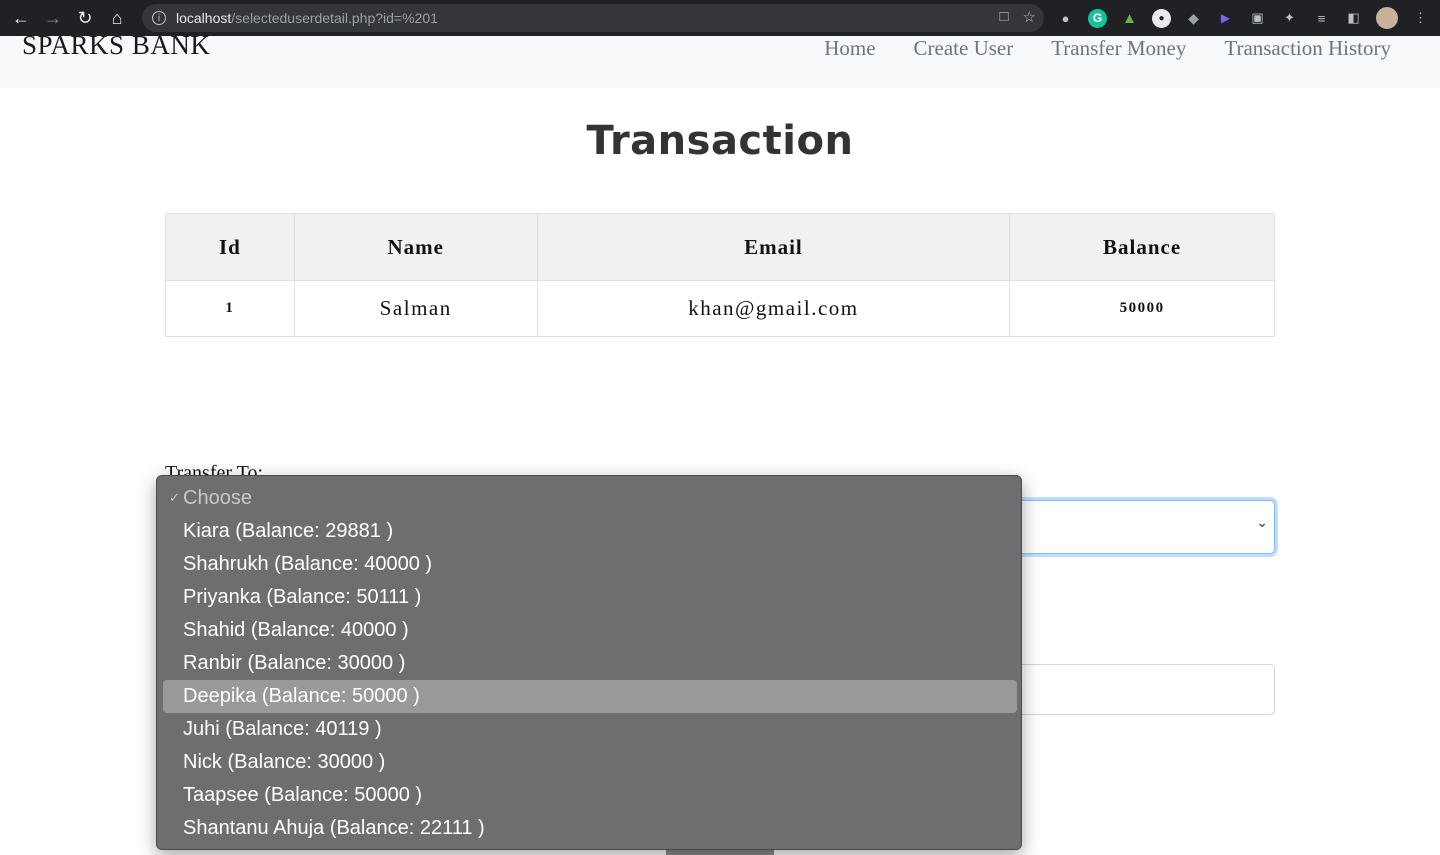  I want to click on extensions-icon: ✦, so click(1289, 18).